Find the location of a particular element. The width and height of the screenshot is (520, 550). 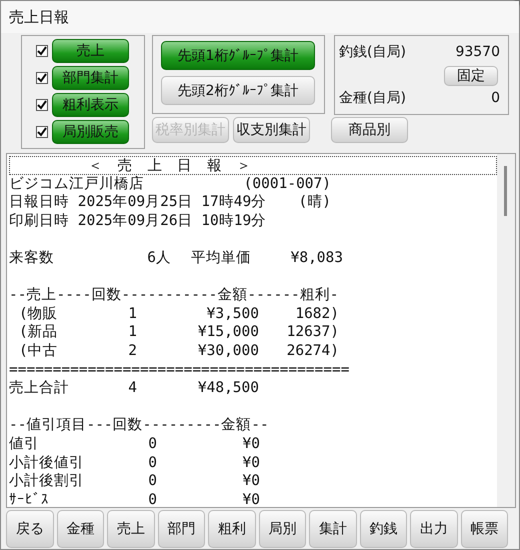

fix-button: 固定 is located at coordinates (471, 76).